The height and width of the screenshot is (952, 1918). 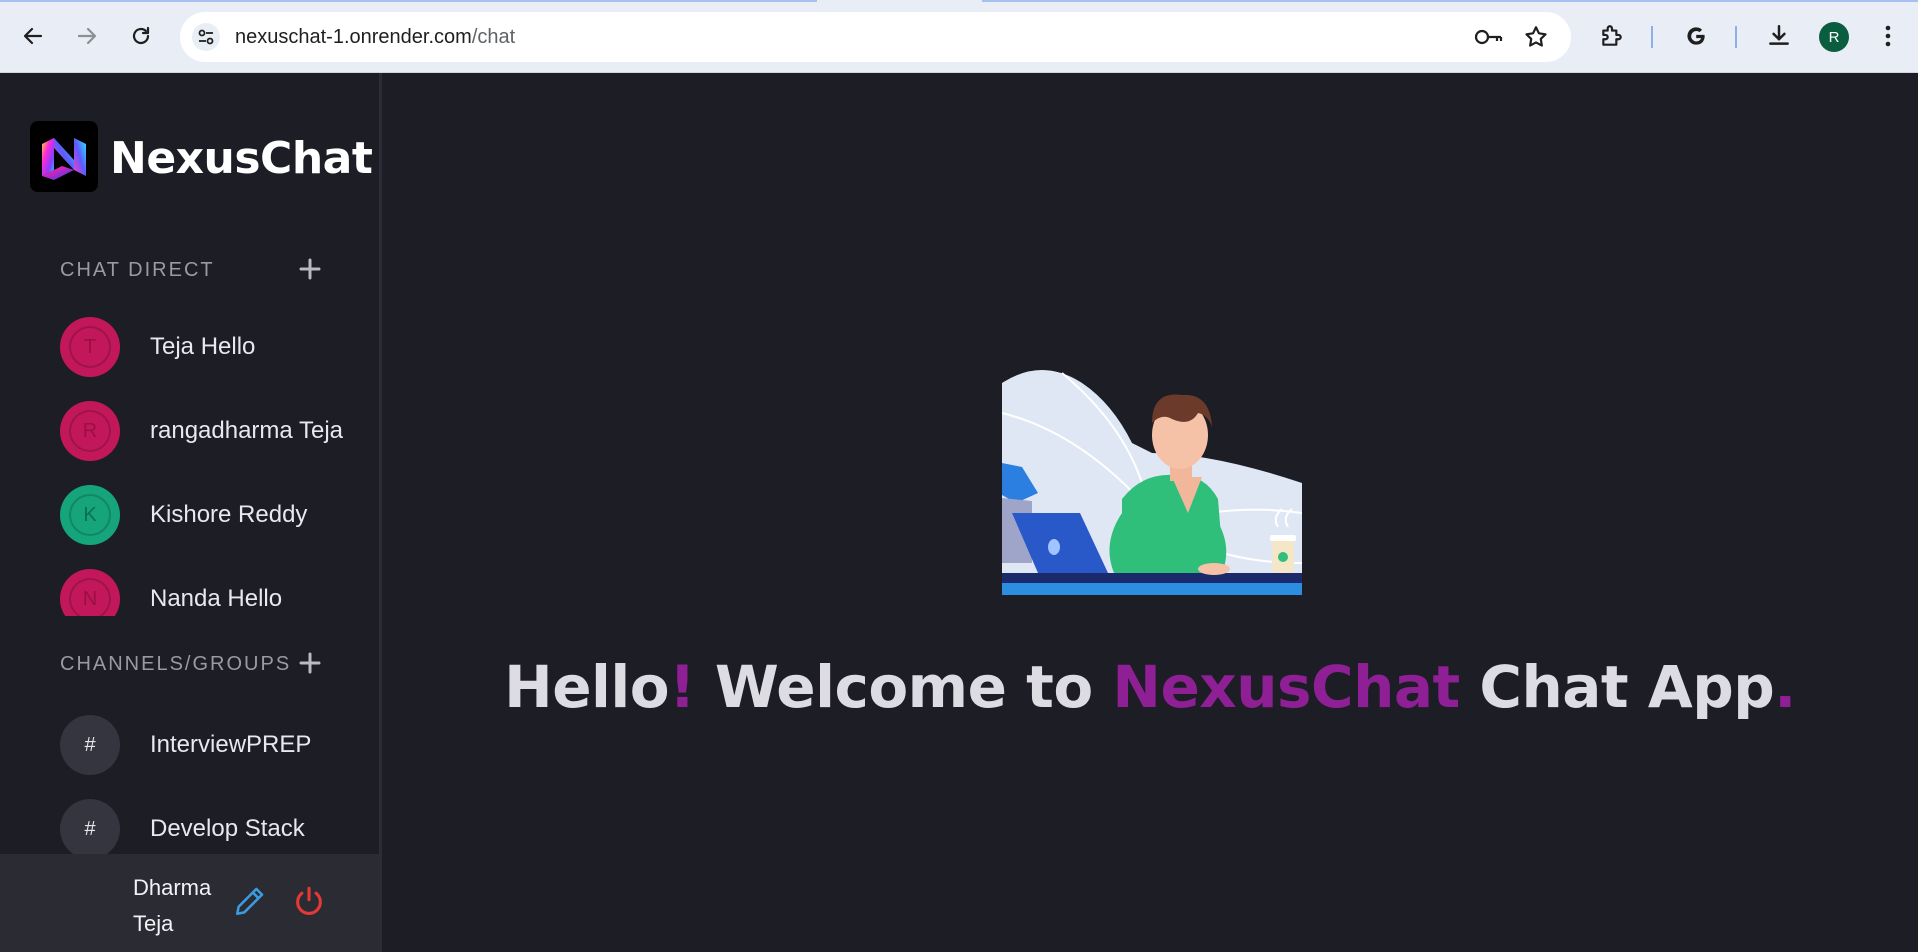 I want to click on address-bar: nexuschat-1.onrender.com/chat, so click(x=875, y=37).